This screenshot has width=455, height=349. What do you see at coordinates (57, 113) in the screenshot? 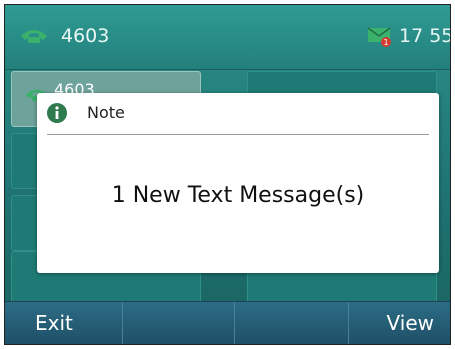
I see `info-icon` at bounding box center [57, 113].